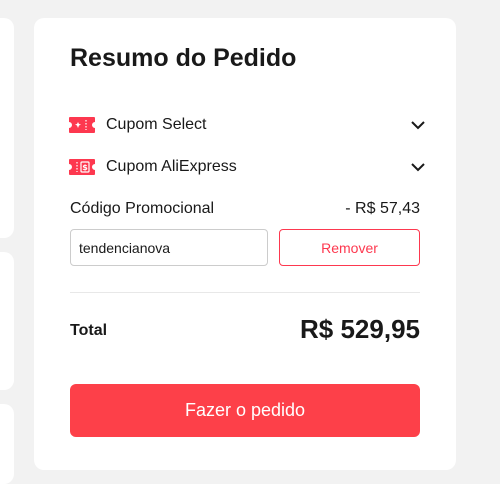 The image size is (500, 484). Describe the element at coordinates (142, 208) in the screenshot. I see `promo-code-label: Código Promocional` at that location.